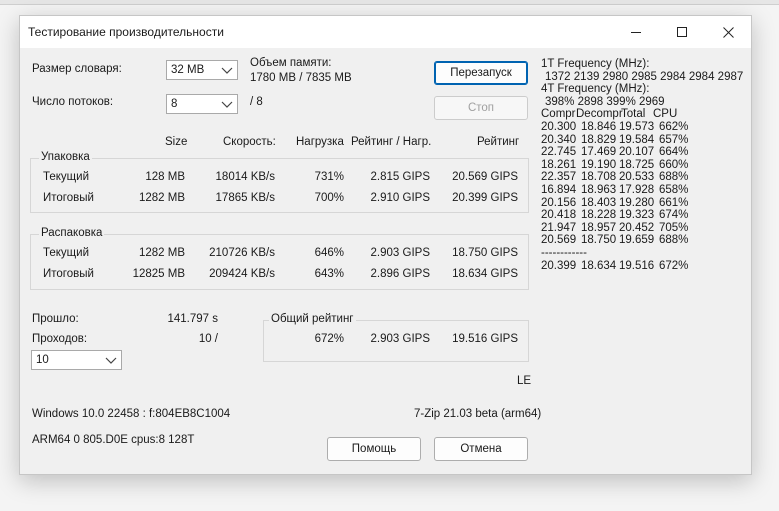 The width and height of the screenshot is (779, 511). Describe the element at coordinates (72, 233) in the screenshot. I see `unpacking-label: Распаковка` at that location.